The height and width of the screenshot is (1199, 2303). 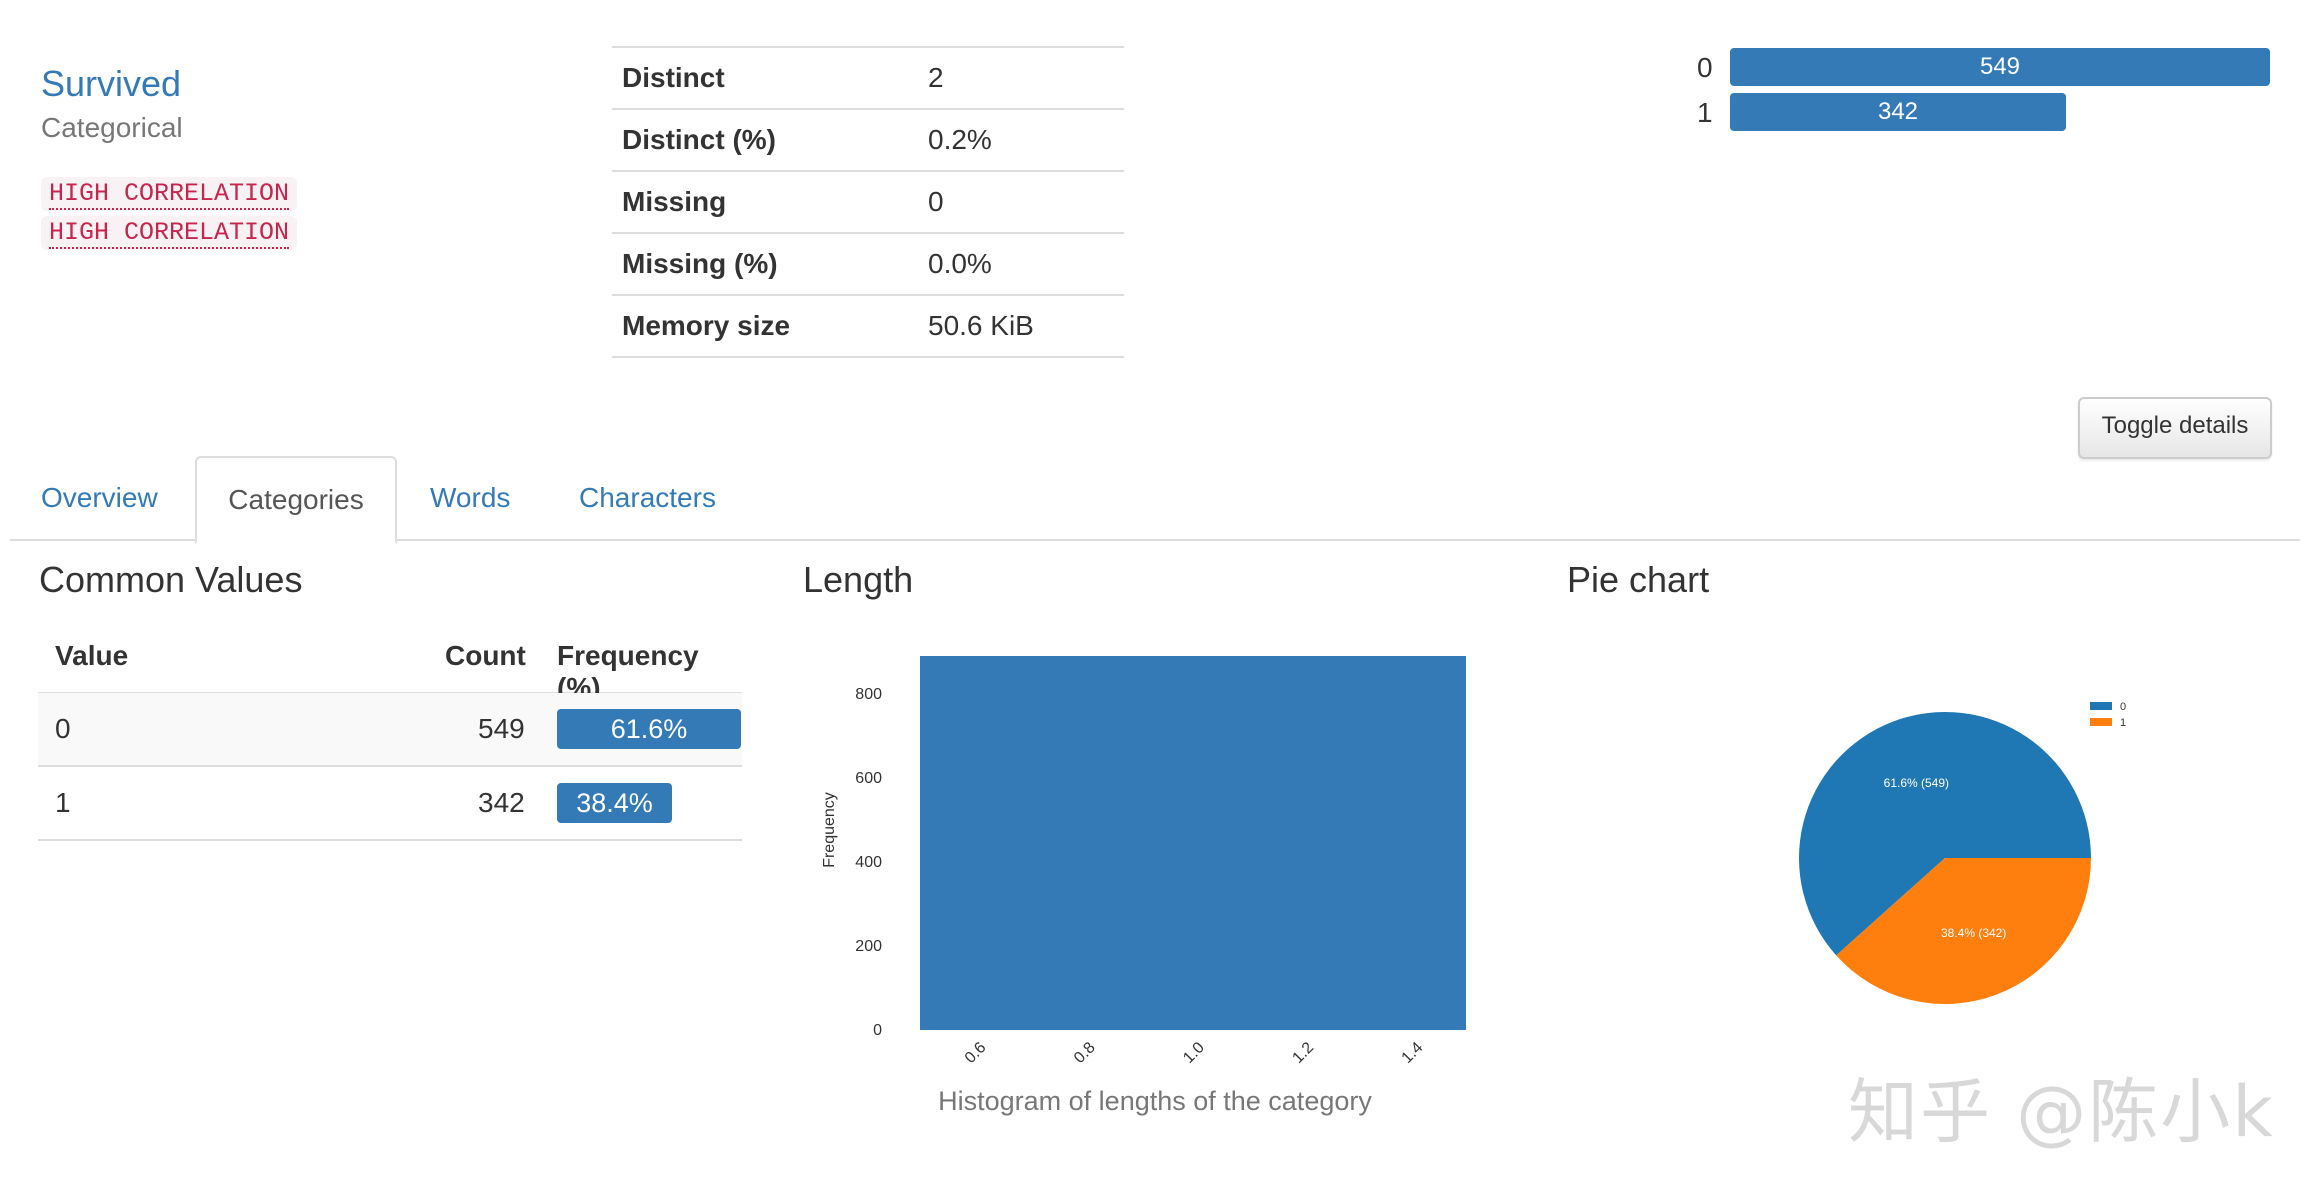 I want to click on x-tick-label: 1.4, so click(x=1413, y=1053).